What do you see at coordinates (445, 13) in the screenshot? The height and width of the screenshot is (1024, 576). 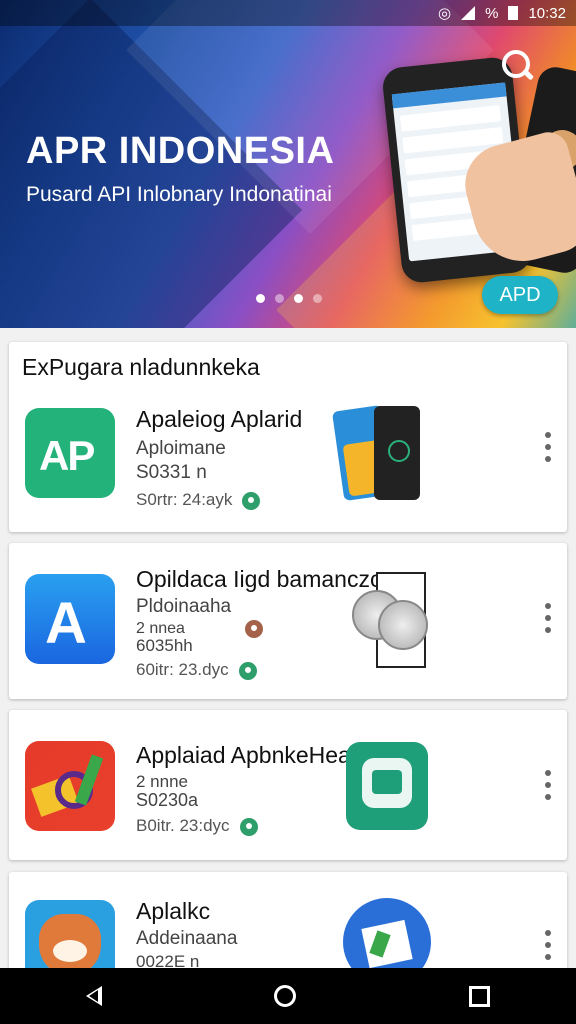 I see `wifi-icon: ◎` at bounding box center [445, 13].